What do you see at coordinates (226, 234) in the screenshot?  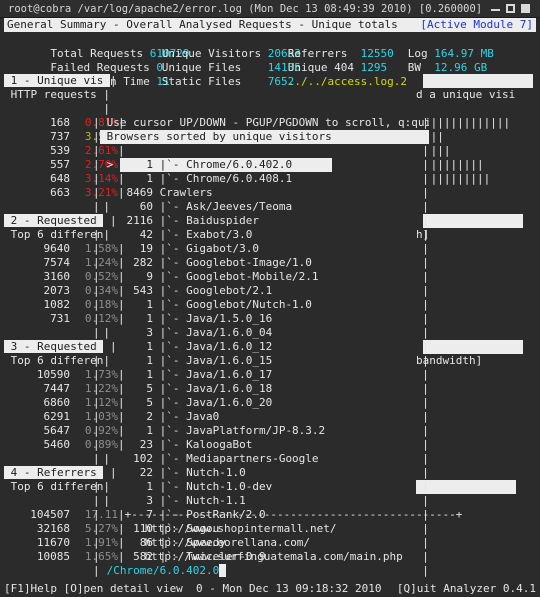 I see `browser-entry: 42 |`- Exabot/3.0` at bounding box center [226, 234].